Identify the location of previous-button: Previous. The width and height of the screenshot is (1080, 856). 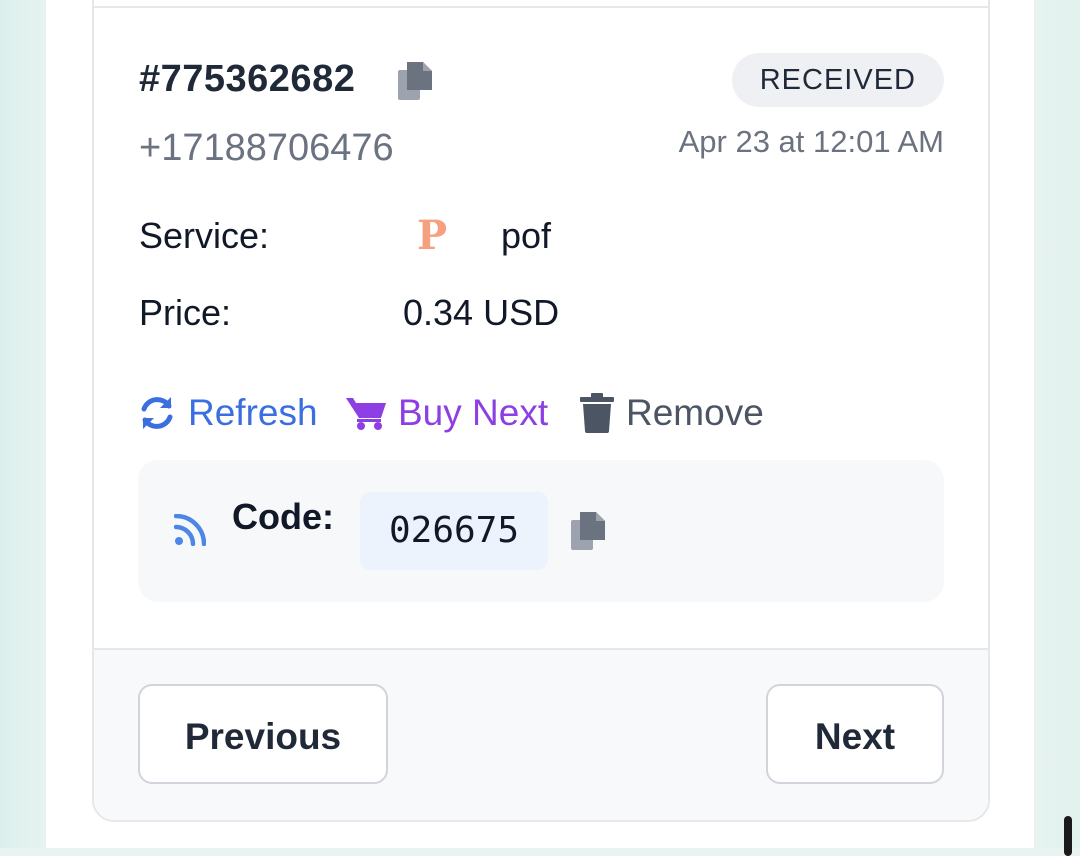
(263, 734).